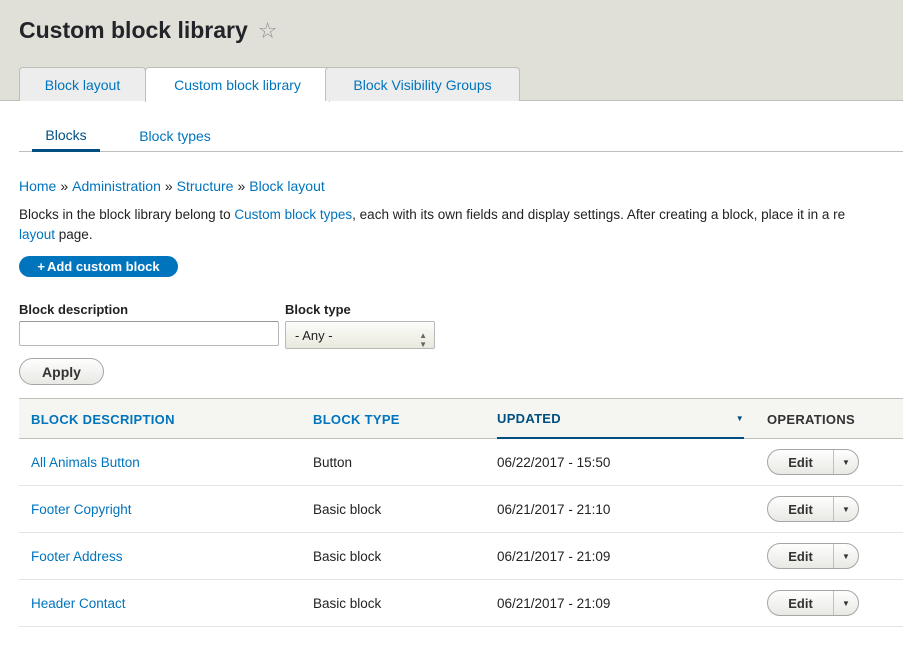  What do you see at coordinates (103, 266) in the screenshot?
I see `add-custom-block-label: Add custom block` at bounding box center [103, 266].